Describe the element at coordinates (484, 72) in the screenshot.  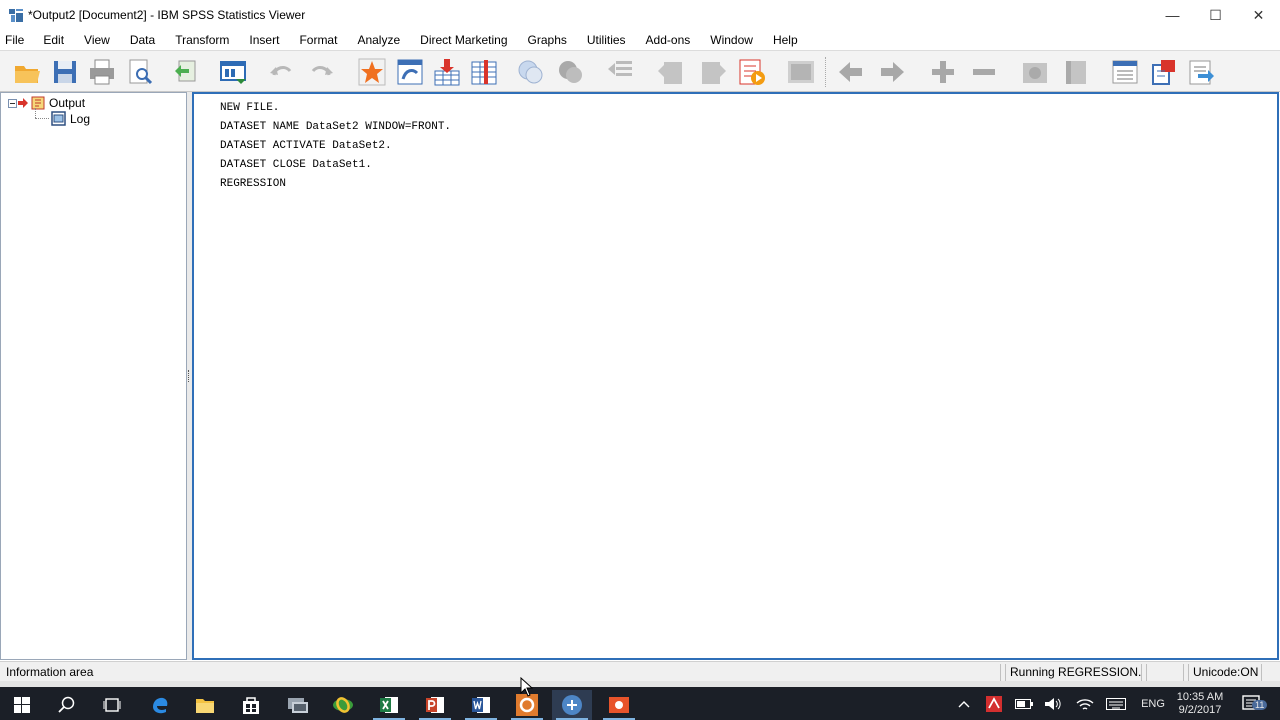
I see `variables-icon` at that location.